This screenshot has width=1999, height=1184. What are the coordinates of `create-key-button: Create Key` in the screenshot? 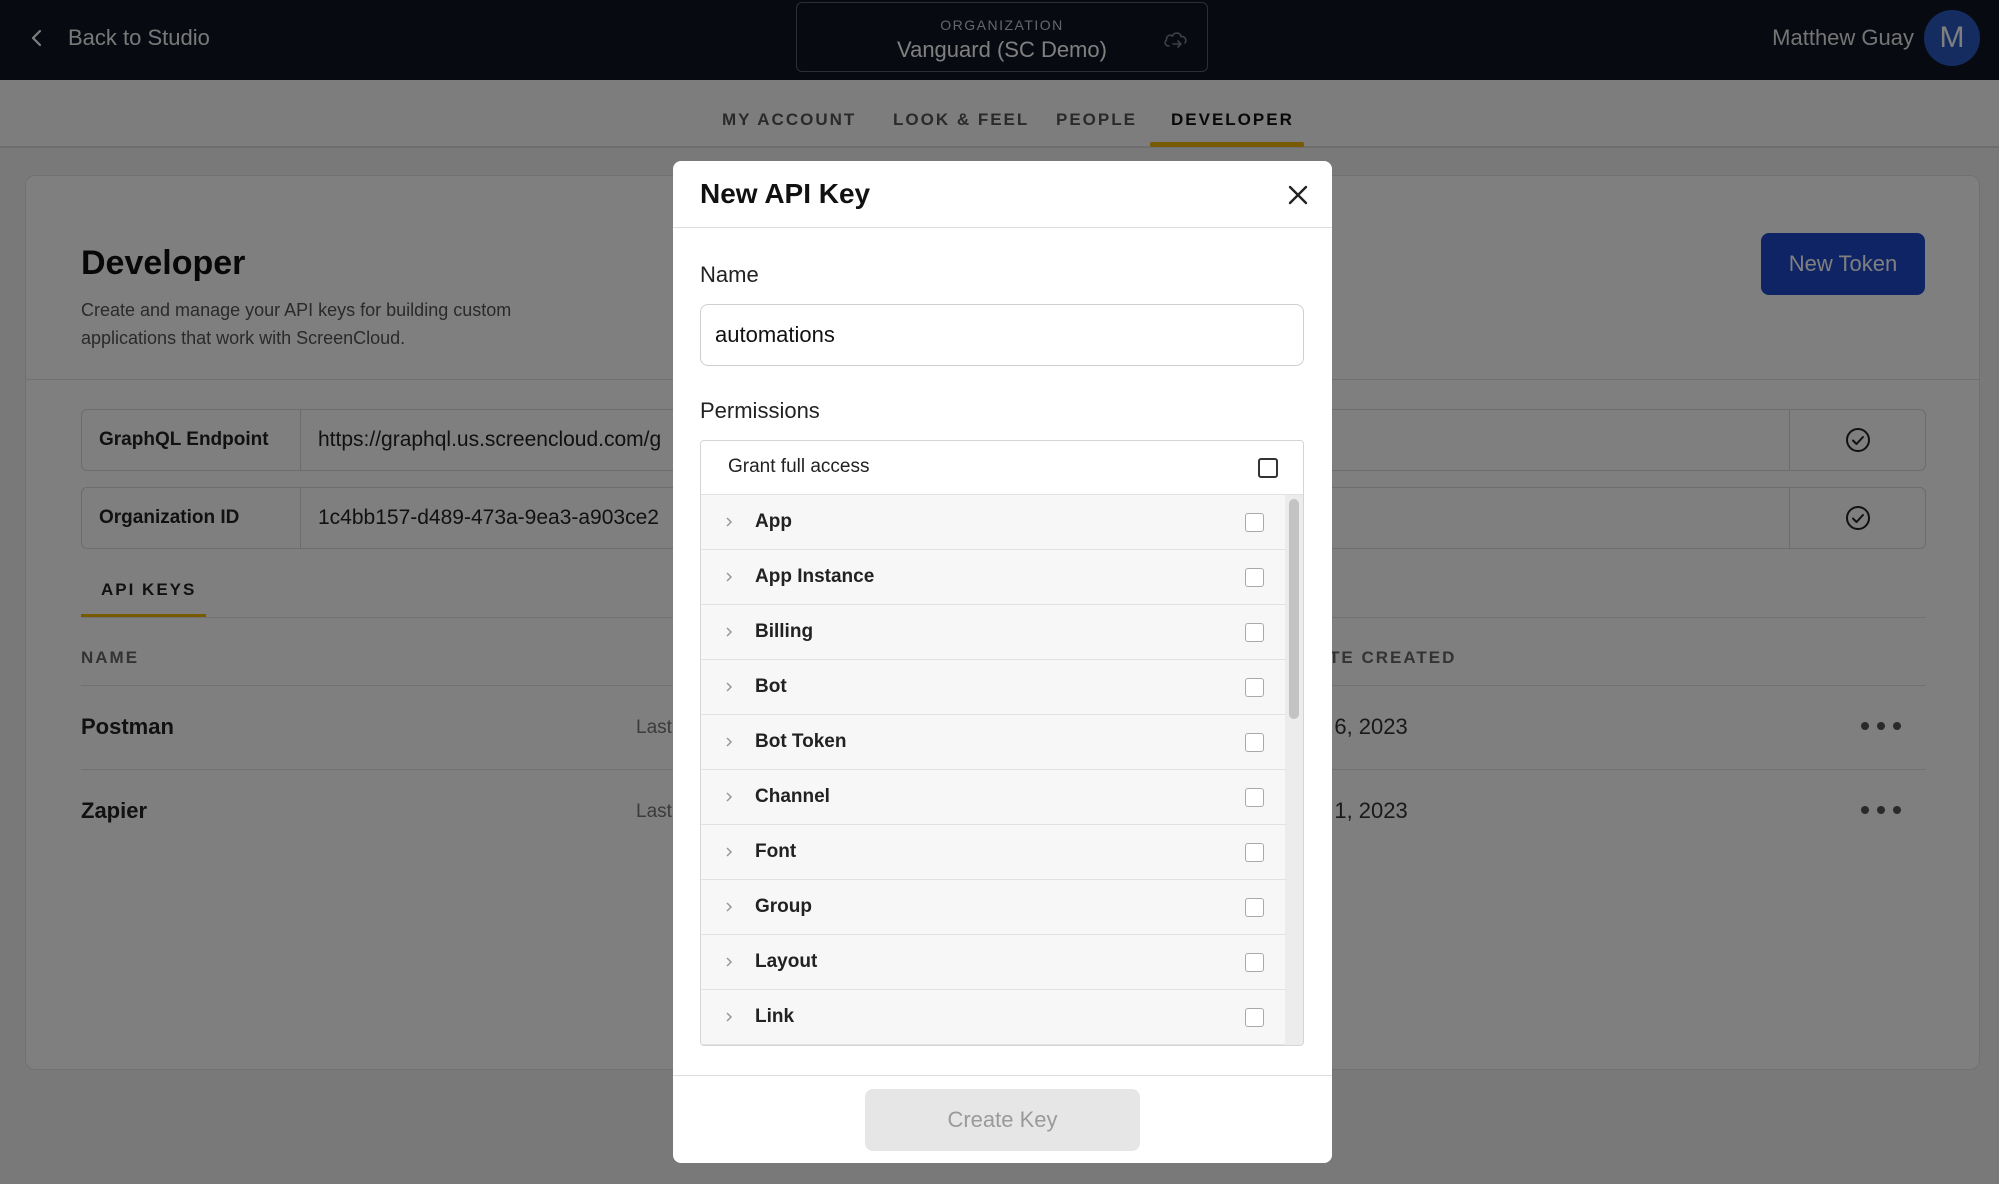 It's located at (1002, 1120).